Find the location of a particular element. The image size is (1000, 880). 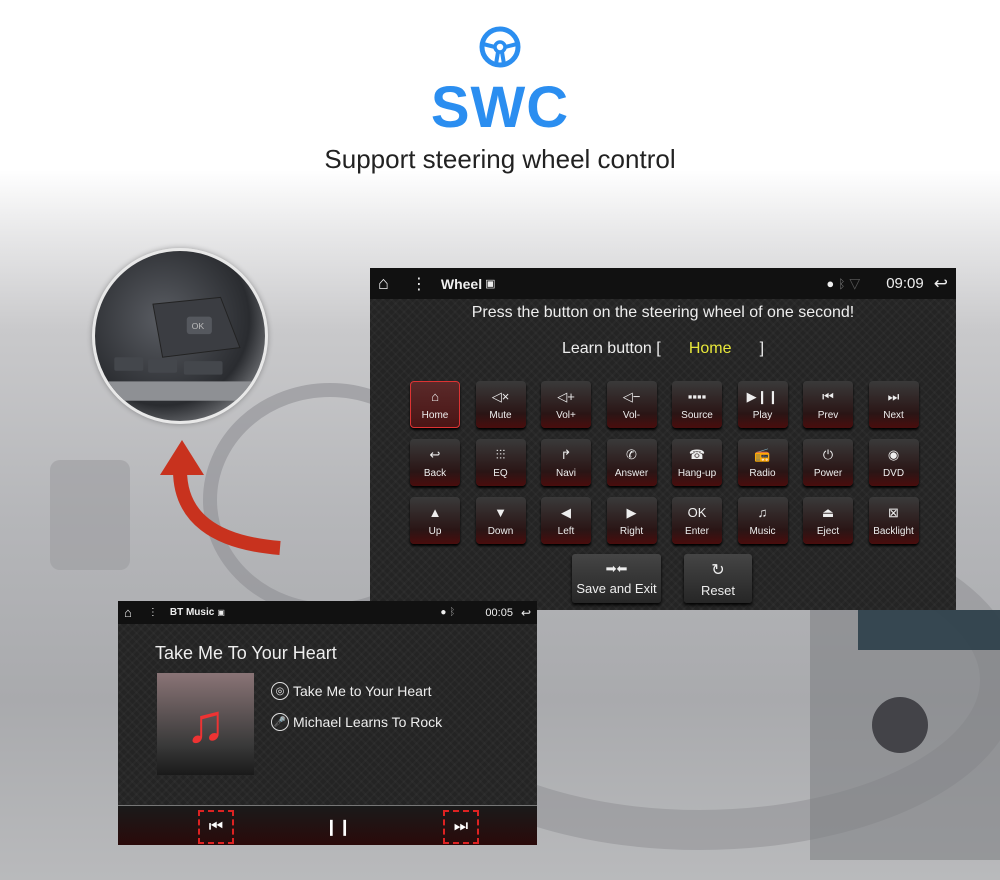

previous-button: ⏮ is located at coordinates (216, 827).